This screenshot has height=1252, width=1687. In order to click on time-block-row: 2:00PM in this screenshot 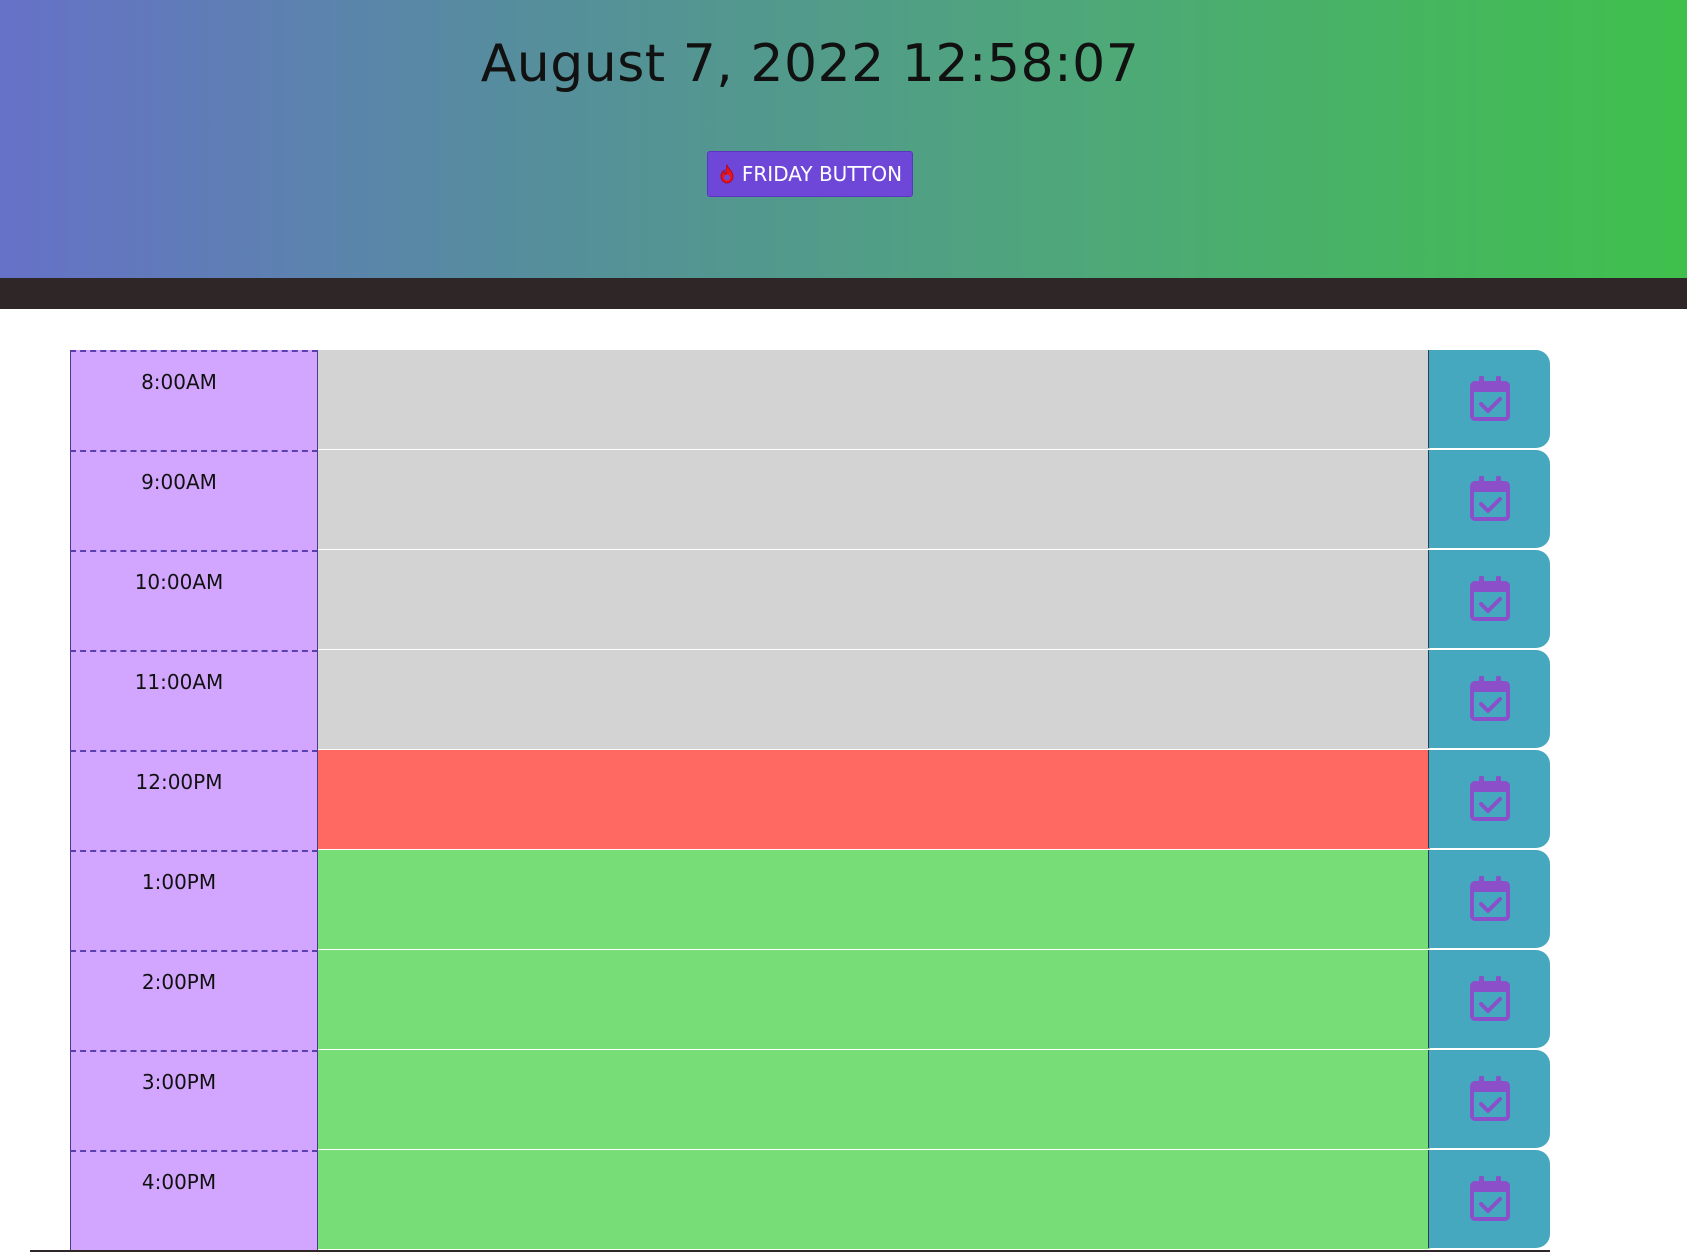, I will do `click(810, 1000)`.